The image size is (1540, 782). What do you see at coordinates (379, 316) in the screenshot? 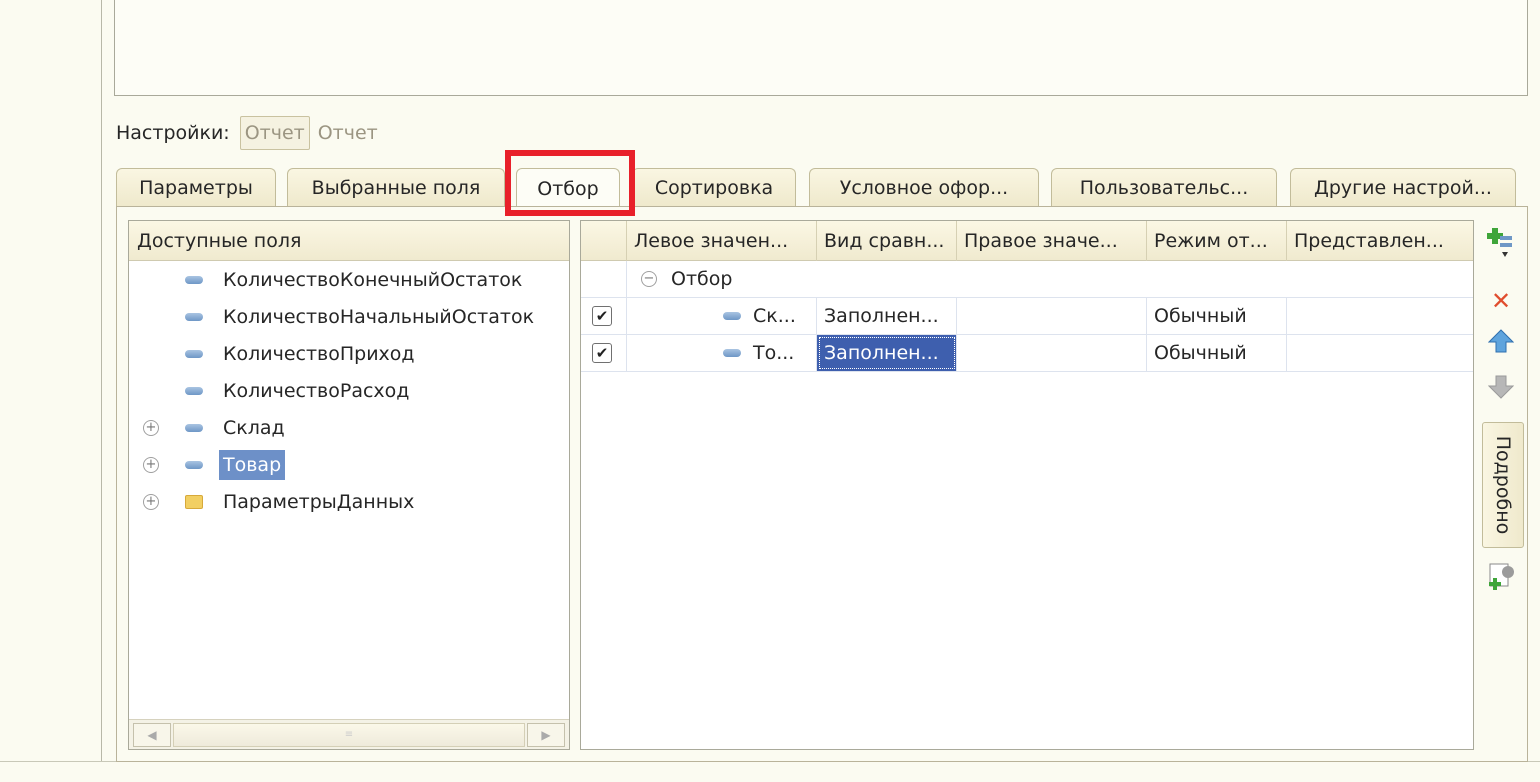
I see `tree-item-label: КоличествоНачальныйОстаток` at bounding box center [379, 316].